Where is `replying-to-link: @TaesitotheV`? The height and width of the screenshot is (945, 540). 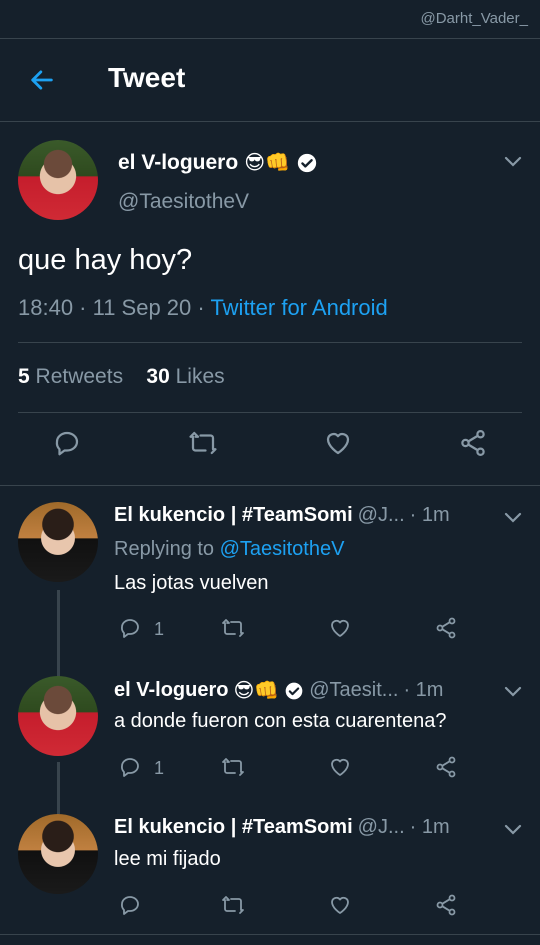
replying-to-link: @TaesitotheV is located at coordinates (282, 549).